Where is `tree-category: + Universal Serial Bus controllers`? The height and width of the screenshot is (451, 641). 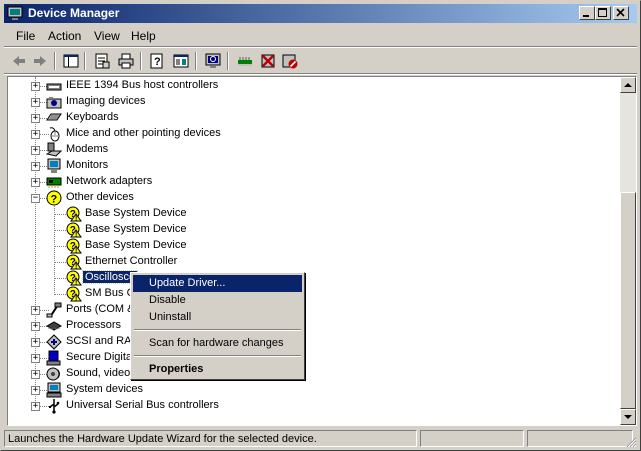
tree-category: + Universal Serial Bus controllers is located at coordinates (308, 406).